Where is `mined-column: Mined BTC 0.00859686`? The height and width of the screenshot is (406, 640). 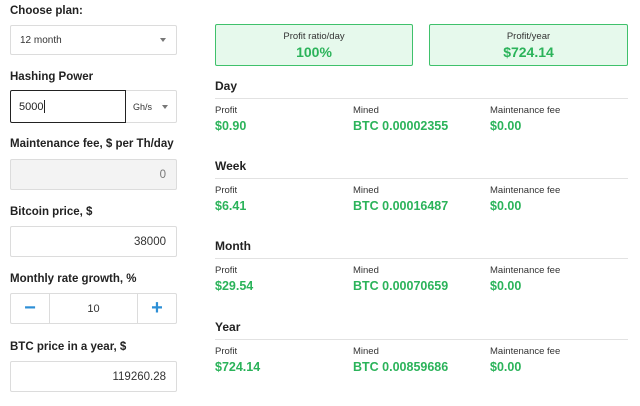 mined-column: Mined BTC 0.00859686 is located at coordinates (400, 360).